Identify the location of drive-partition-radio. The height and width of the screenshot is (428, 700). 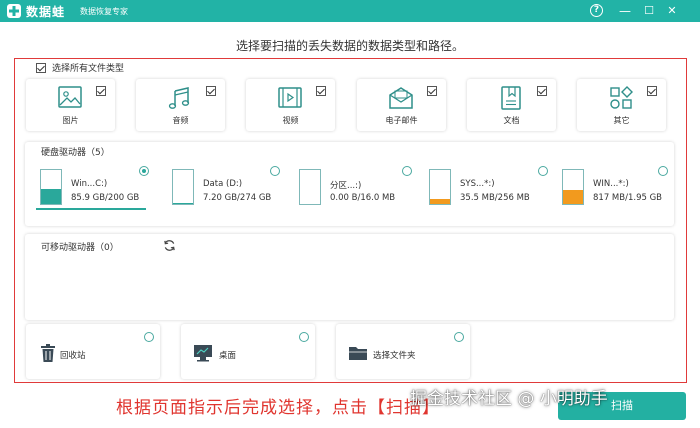
(407, 171).